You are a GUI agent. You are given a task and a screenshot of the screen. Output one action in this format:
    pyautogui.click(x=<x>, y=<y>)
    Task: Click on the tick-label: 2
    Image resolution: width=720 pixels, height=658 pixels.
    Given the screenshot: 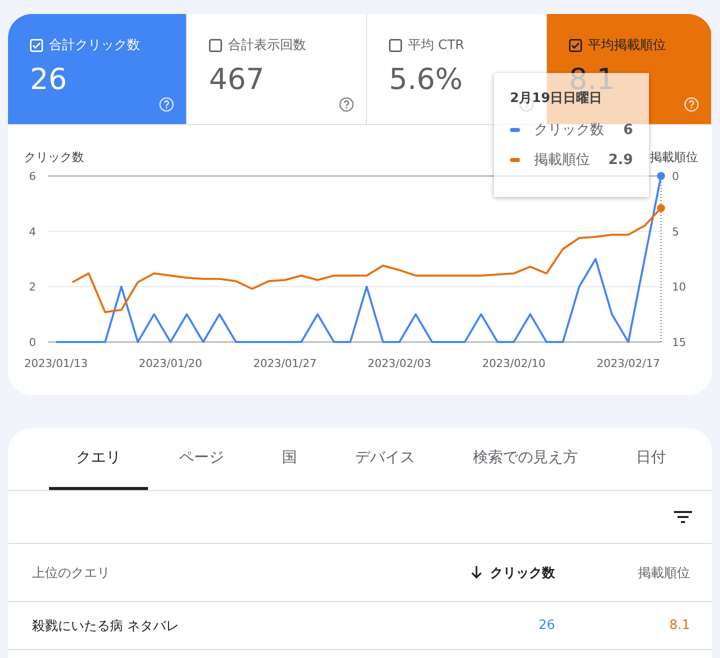 What is the action you would take?
    pyautogui.click(x=32, y=287)
    